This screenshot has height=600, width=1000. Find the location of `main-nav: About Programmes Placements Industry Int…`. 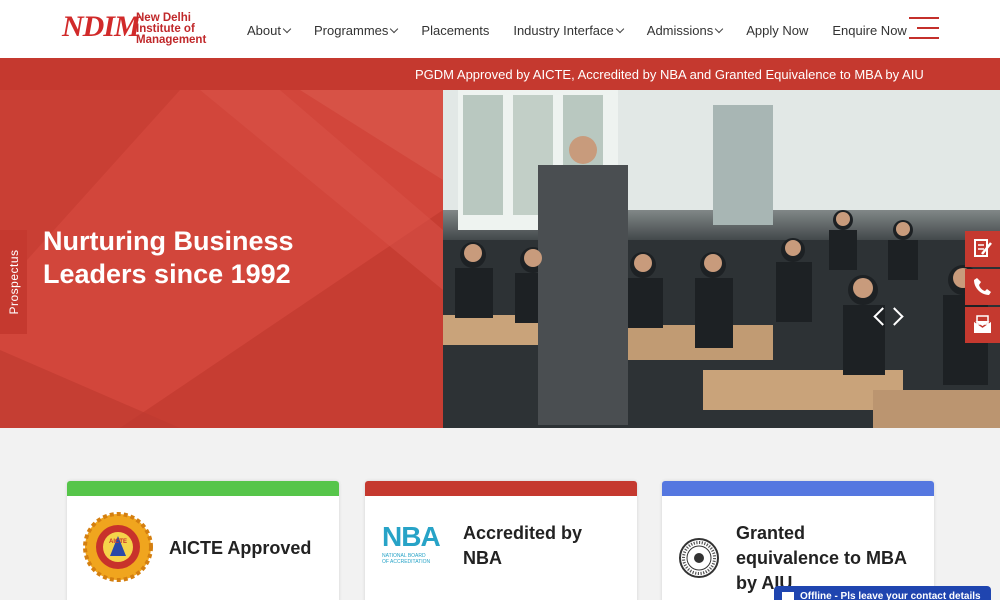

main-nav: About Programmes Placements Industry Int… is located at coordinates (589, 30).